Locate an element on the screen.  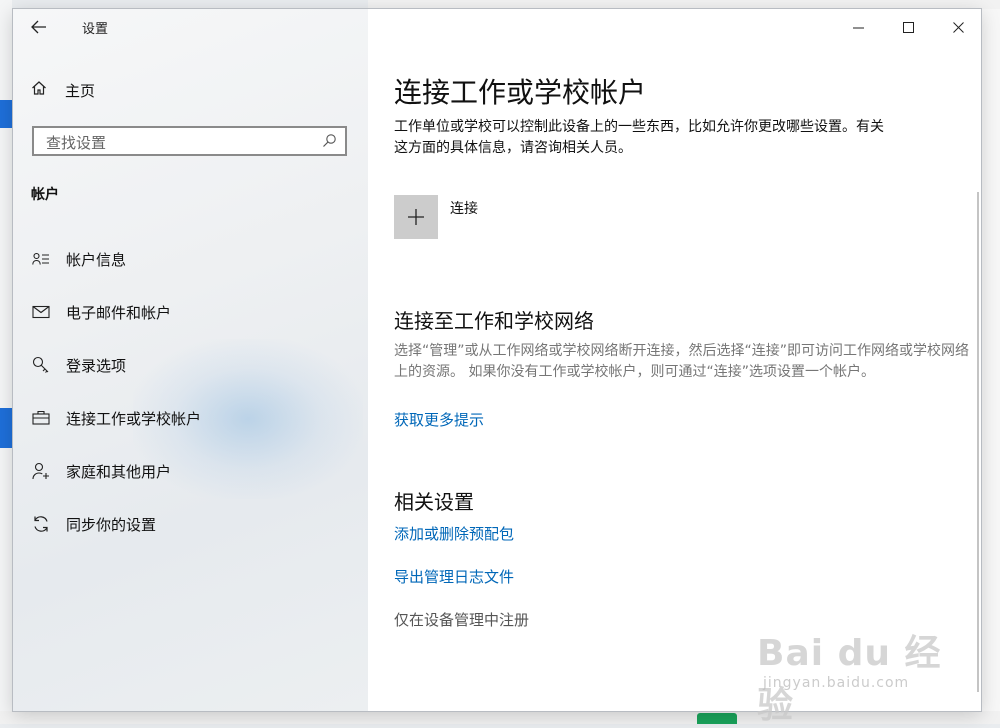
home-label: 主页 is located at coordinates (80, 90).